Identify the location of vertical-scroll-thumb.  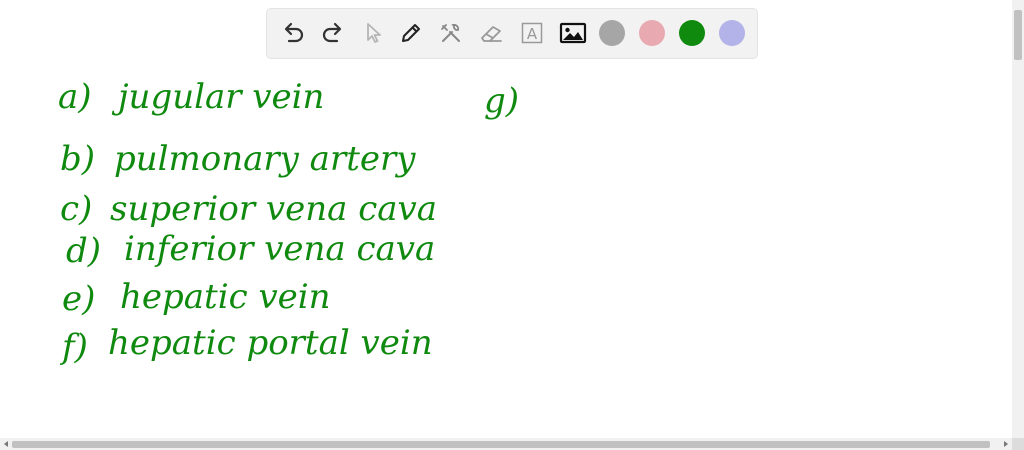
(1018, 35).